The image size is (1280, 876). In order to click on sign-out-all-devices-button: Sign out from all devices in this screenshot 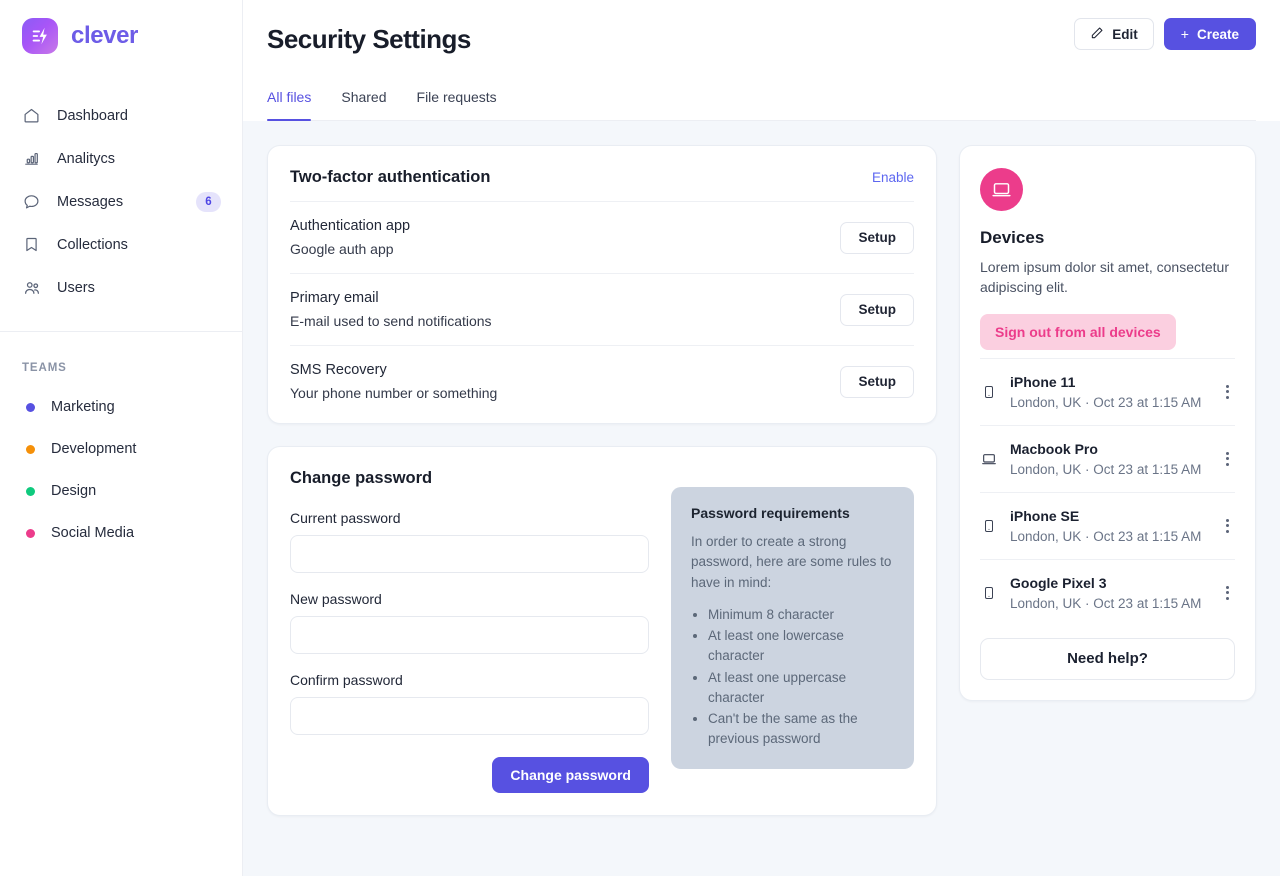, I will do `click(1078, 331)`.